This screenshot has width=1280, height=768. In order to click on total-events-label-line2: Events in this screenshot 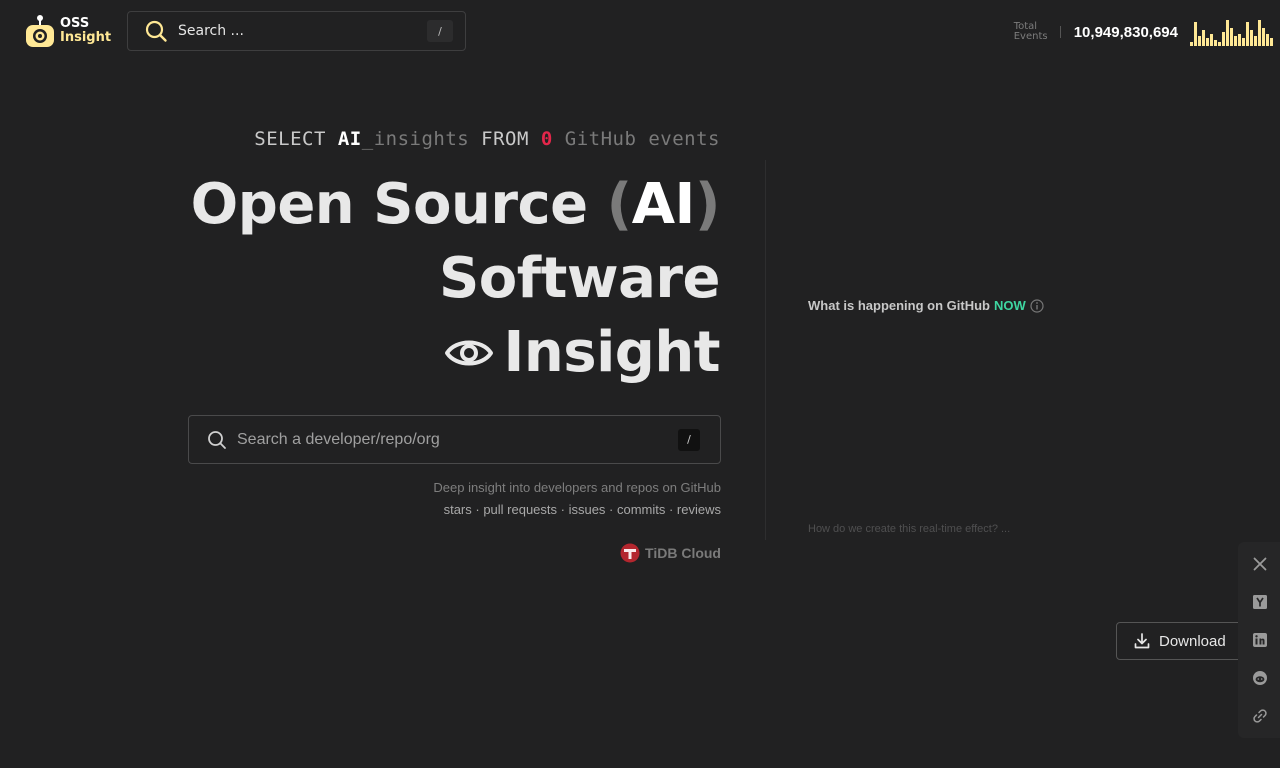, I will do `click(1030, 36)`.